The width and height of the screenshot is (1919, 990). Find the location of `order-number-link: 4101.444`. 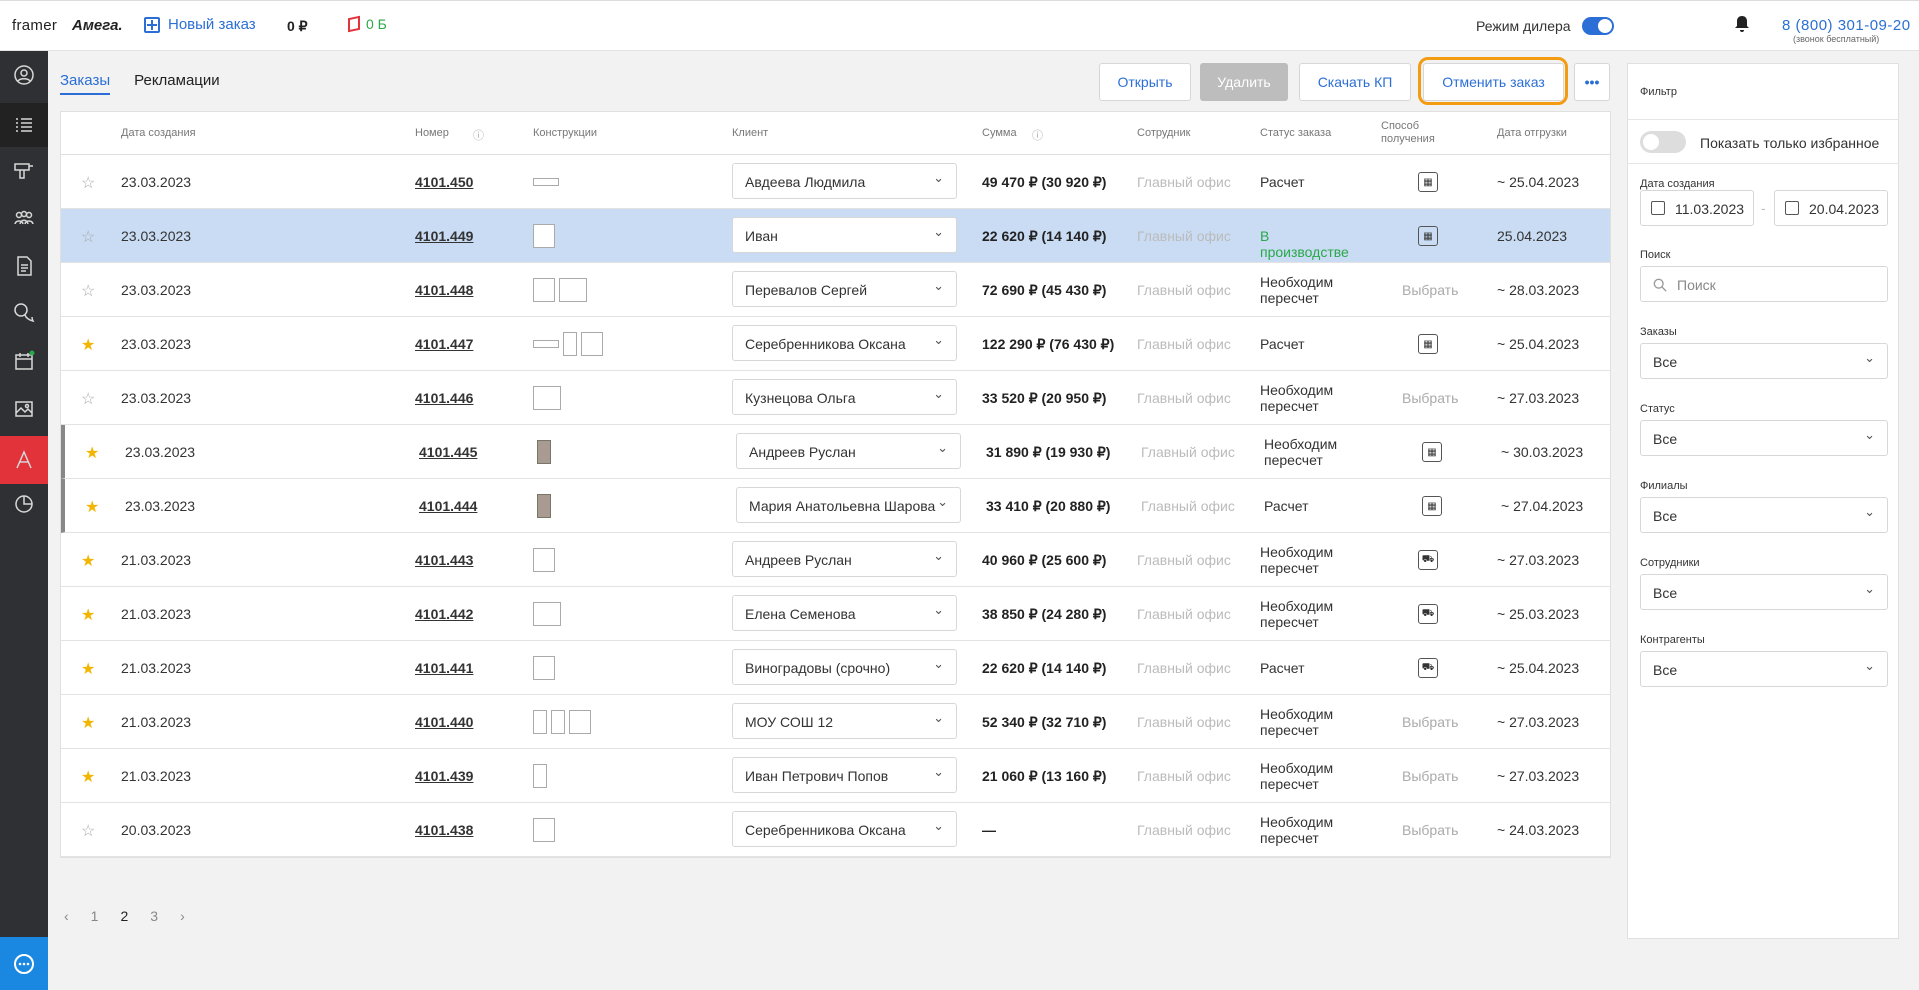

order-number-link: 4101.444 is located at coordinates (448, 506).